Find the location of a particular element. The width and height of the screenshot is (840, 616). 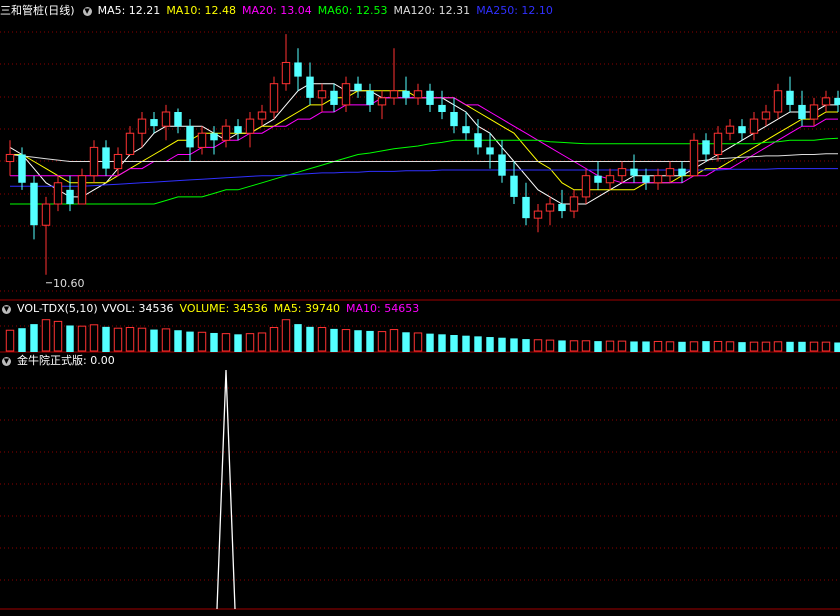

indicator-spike is located at coordinates (226, 489).